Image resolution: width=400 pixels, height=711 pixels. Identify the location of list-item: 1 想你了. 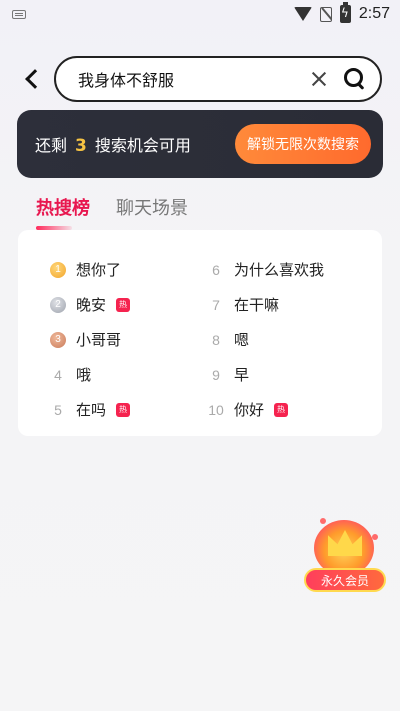
(89, 269).